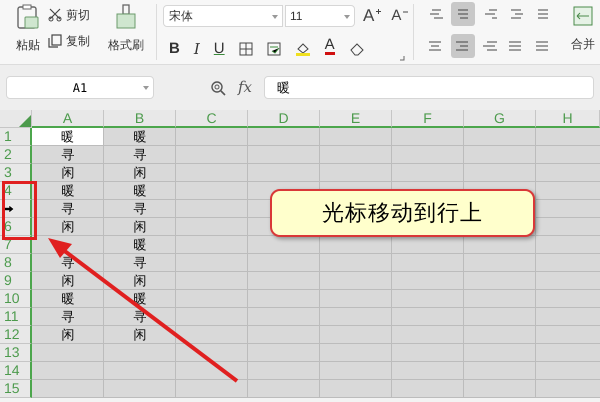  I want to click on decrease-indent-icon, so click(516, 14).